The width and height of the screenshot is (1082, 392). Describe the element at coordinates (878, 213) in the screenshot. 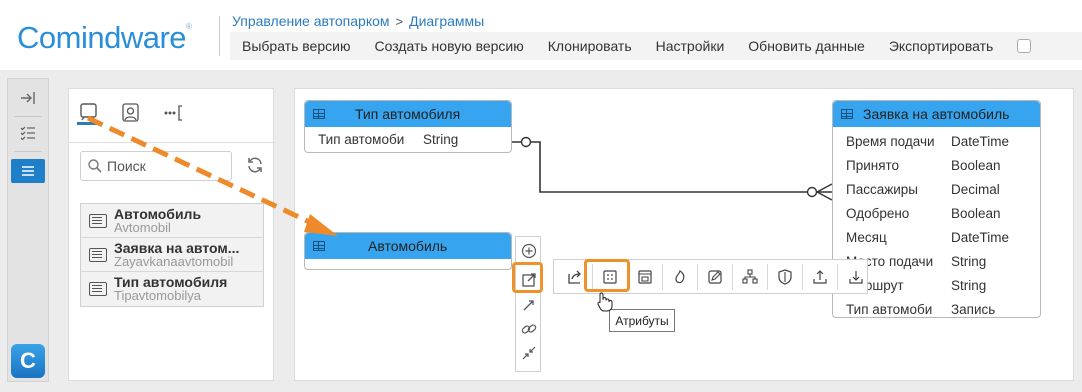

I see `attribute-name: Одобрено` at that location.